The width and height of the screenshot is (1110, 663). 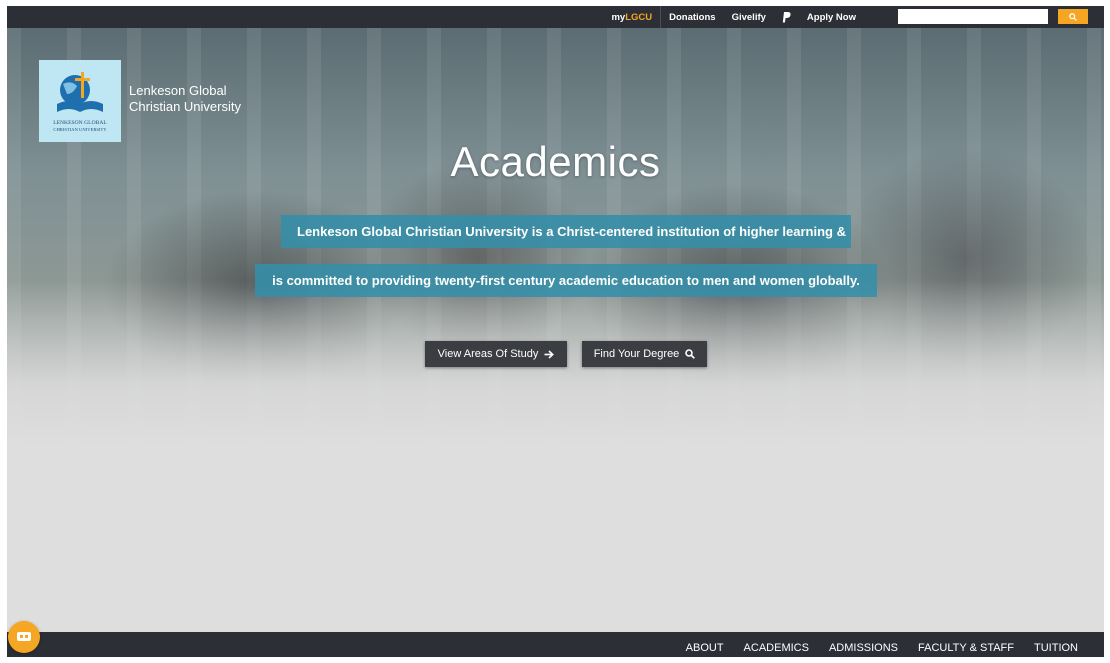 I want to click on view-areas-of-study-button: View Areas Of Study, so click(x=496, y=354).